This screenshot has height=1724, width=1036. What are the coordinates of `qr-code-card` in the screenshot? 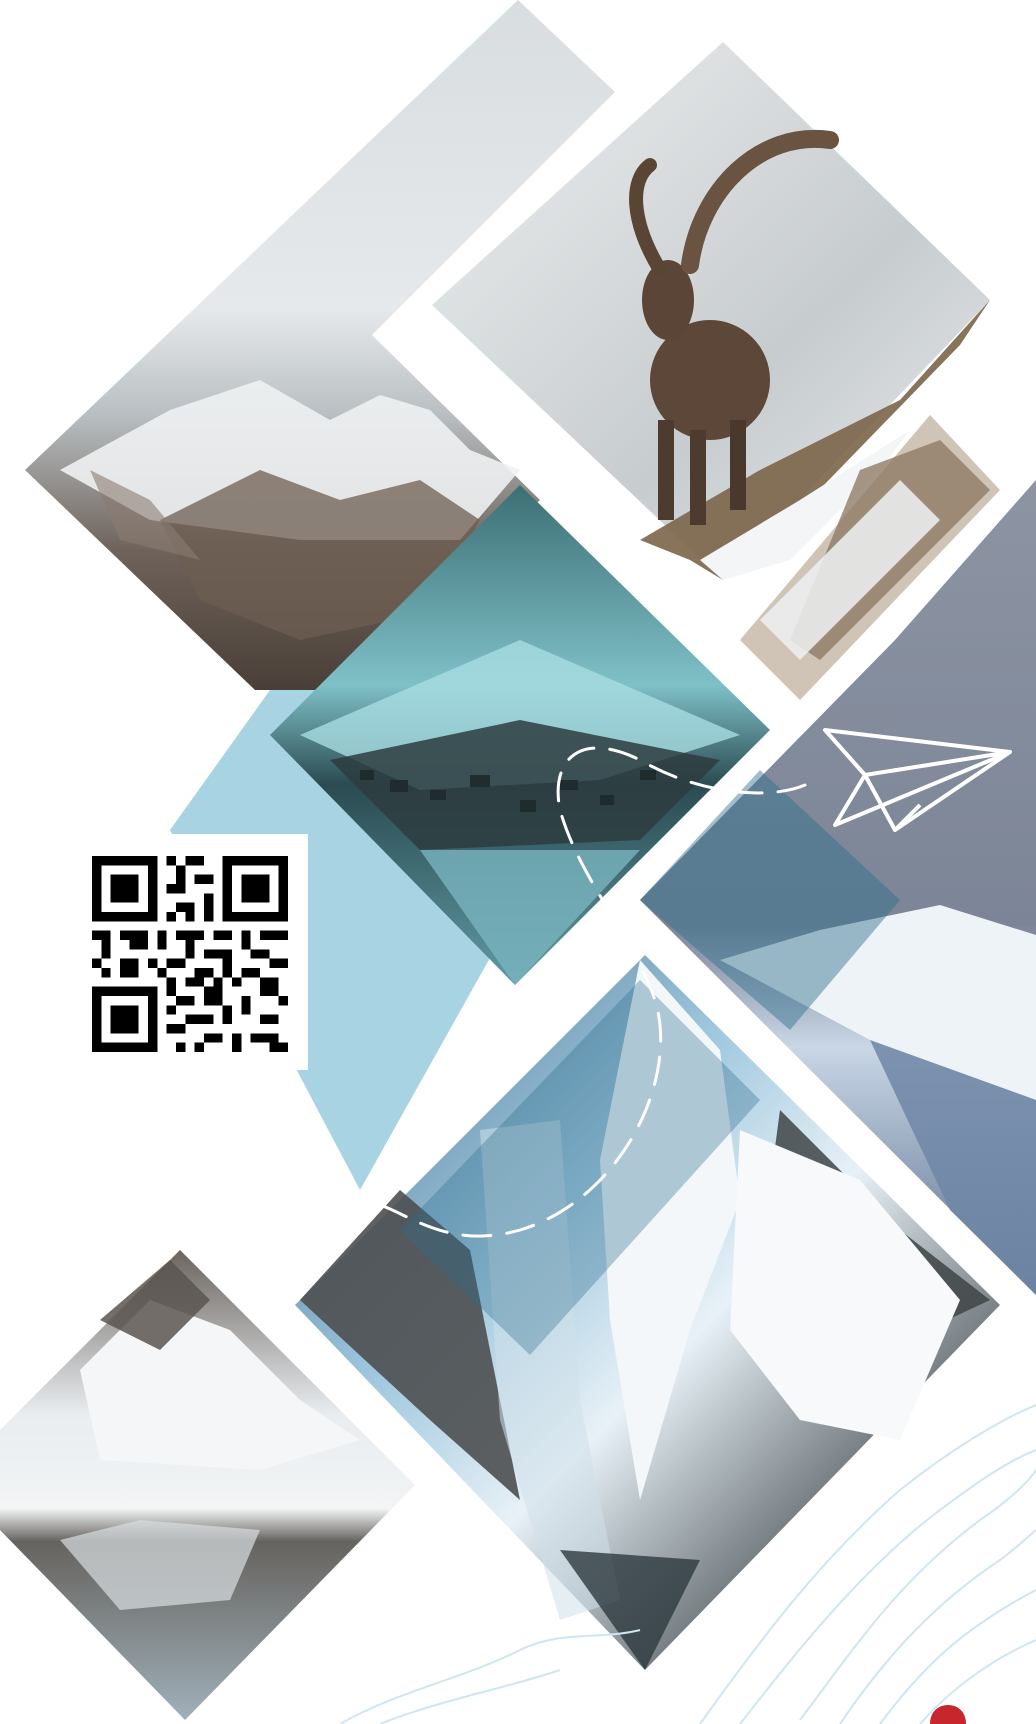 It's located at (196, 952).